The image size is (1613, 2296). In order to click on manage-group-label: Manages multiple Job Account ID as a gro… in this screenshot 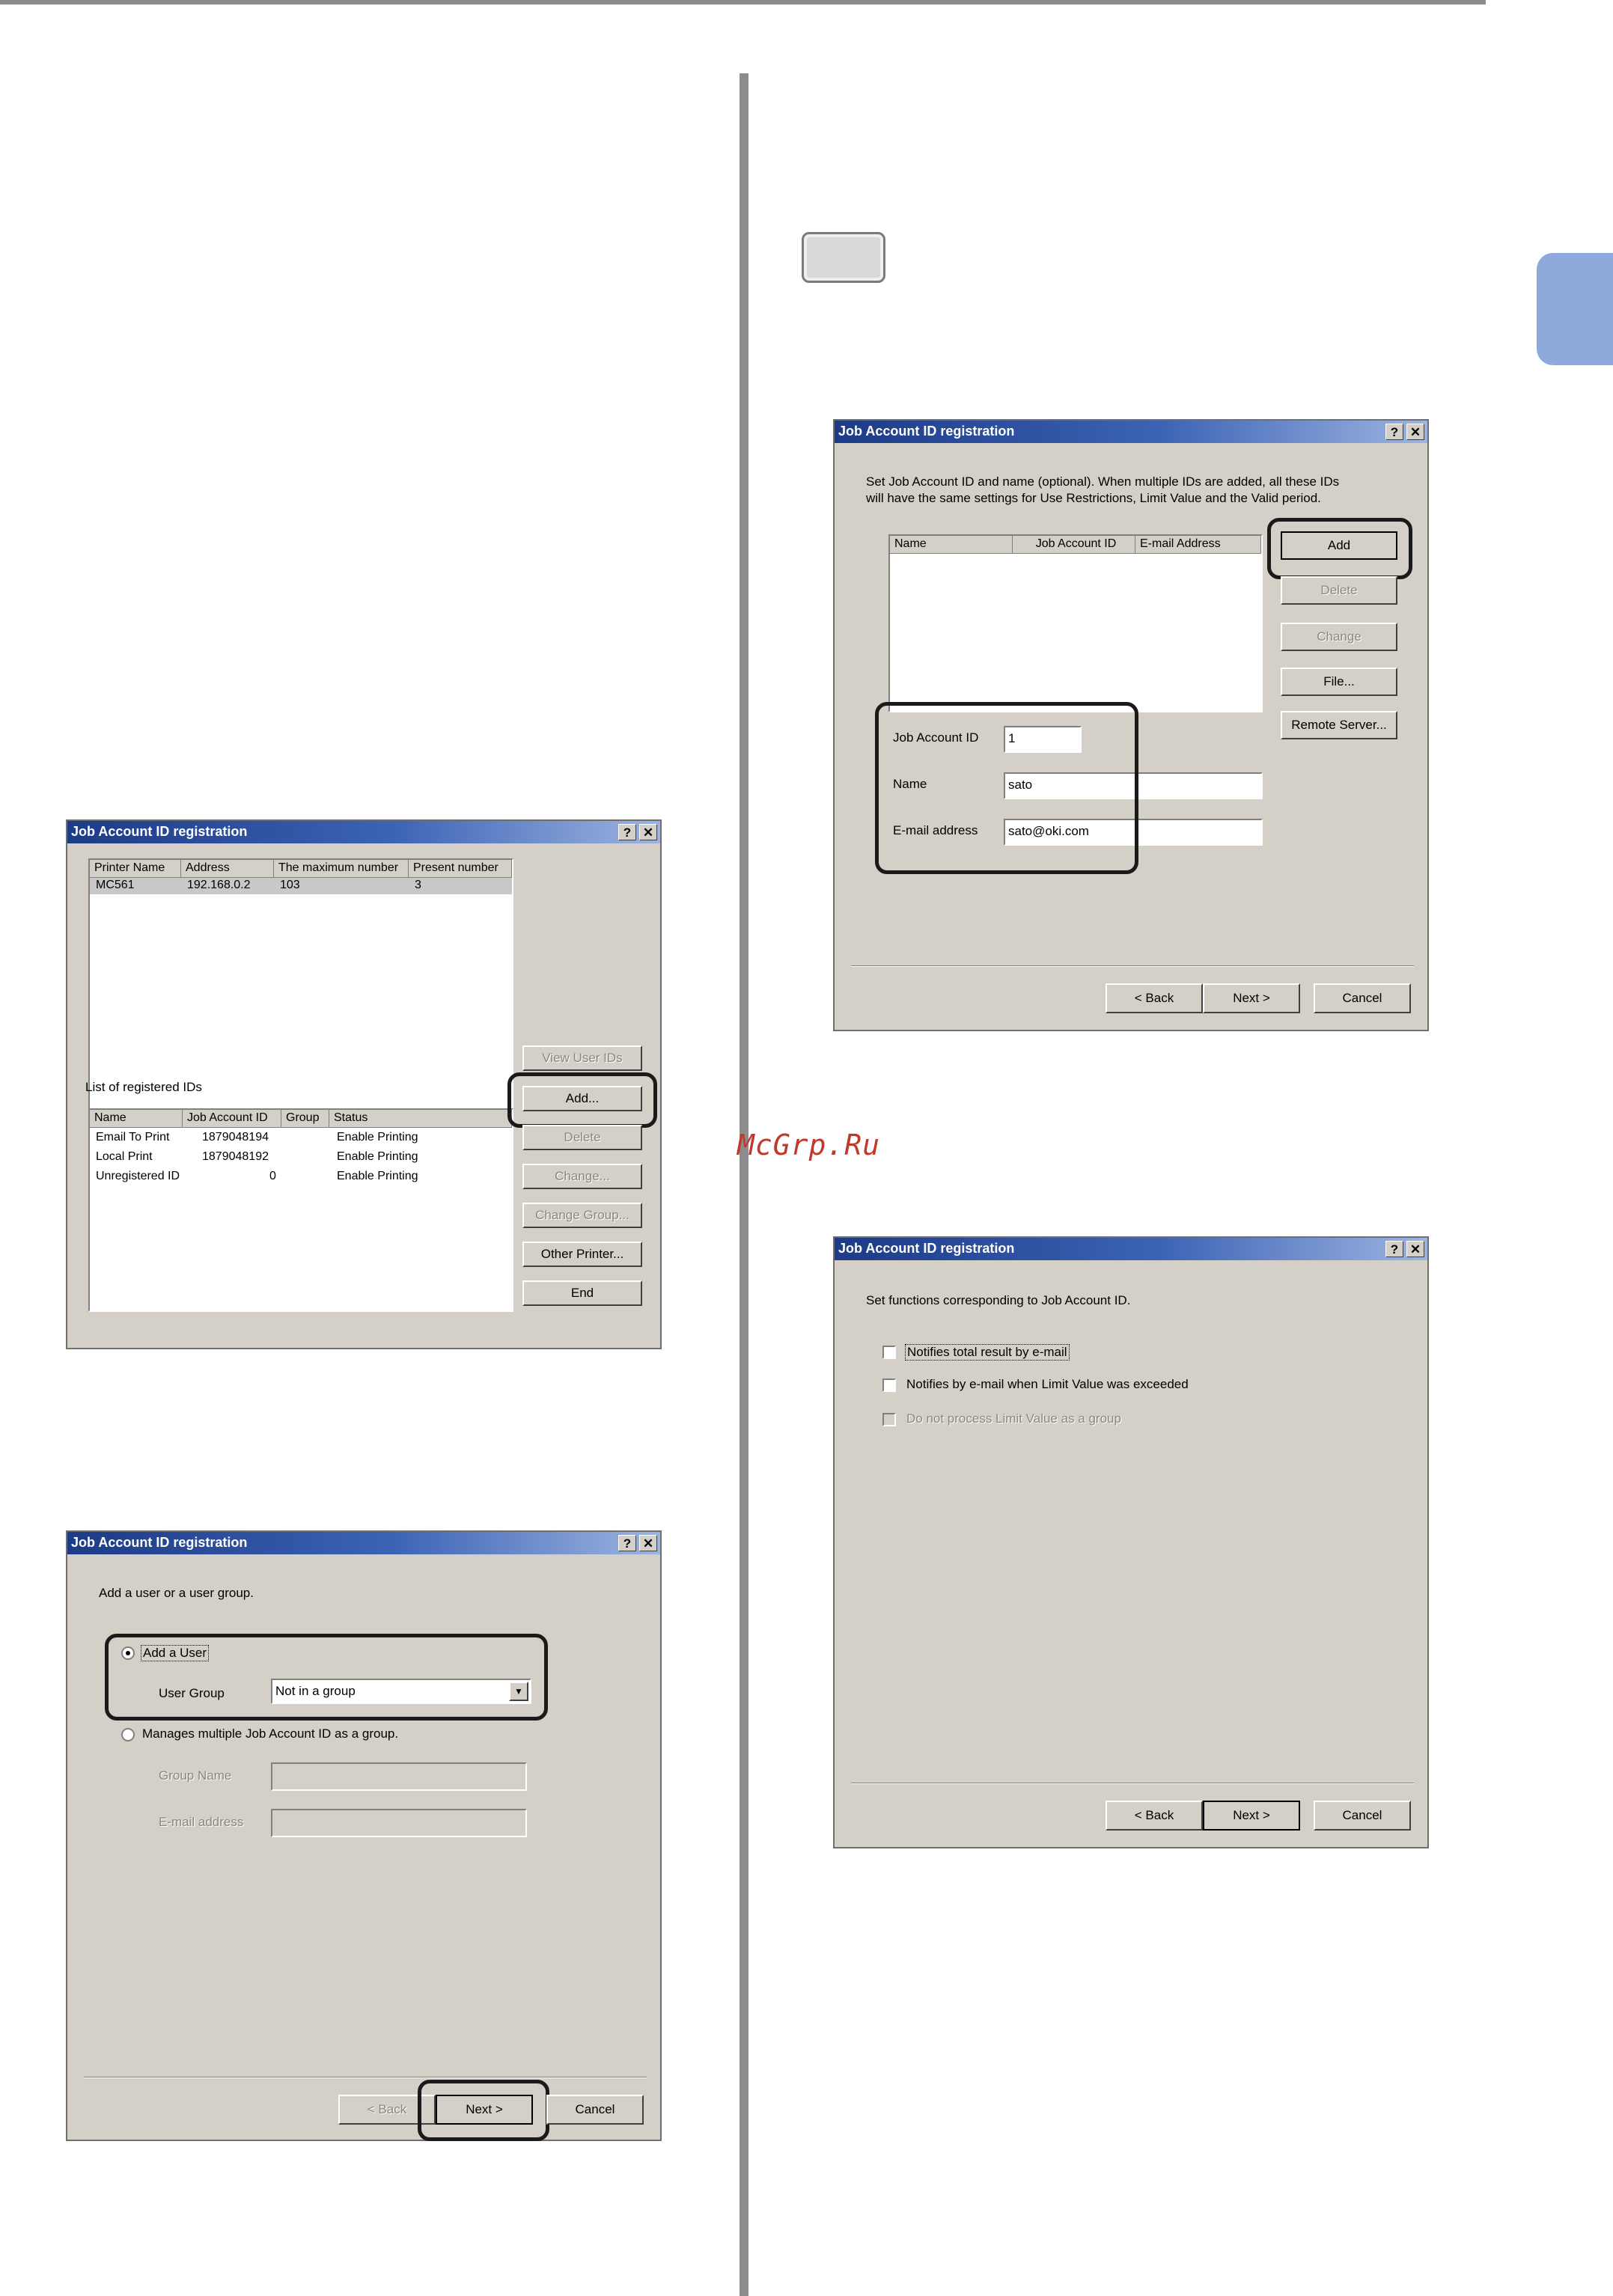, I will do `click(270, 1733)`.